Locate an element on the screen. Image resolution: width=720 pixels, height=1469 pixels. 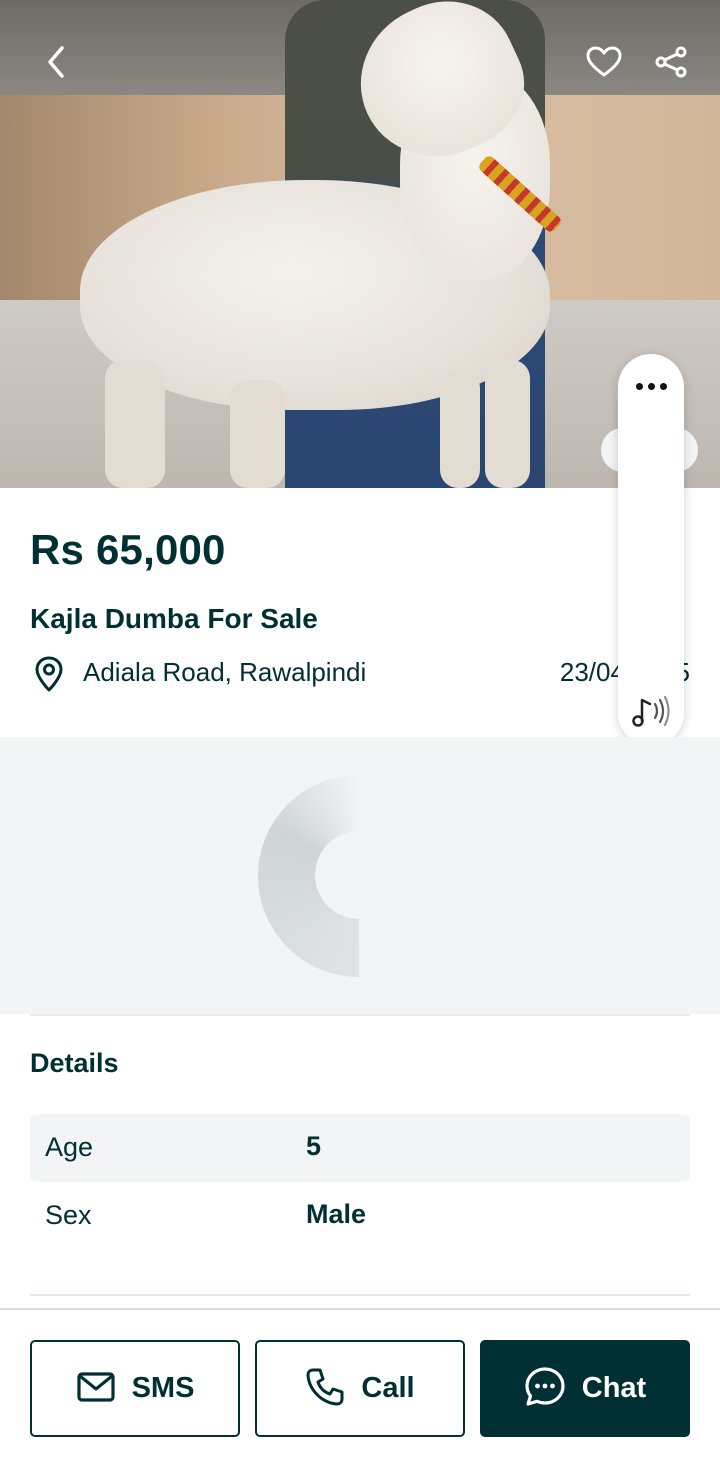
chat-label: Chat is located at coordinates (614, 1388).